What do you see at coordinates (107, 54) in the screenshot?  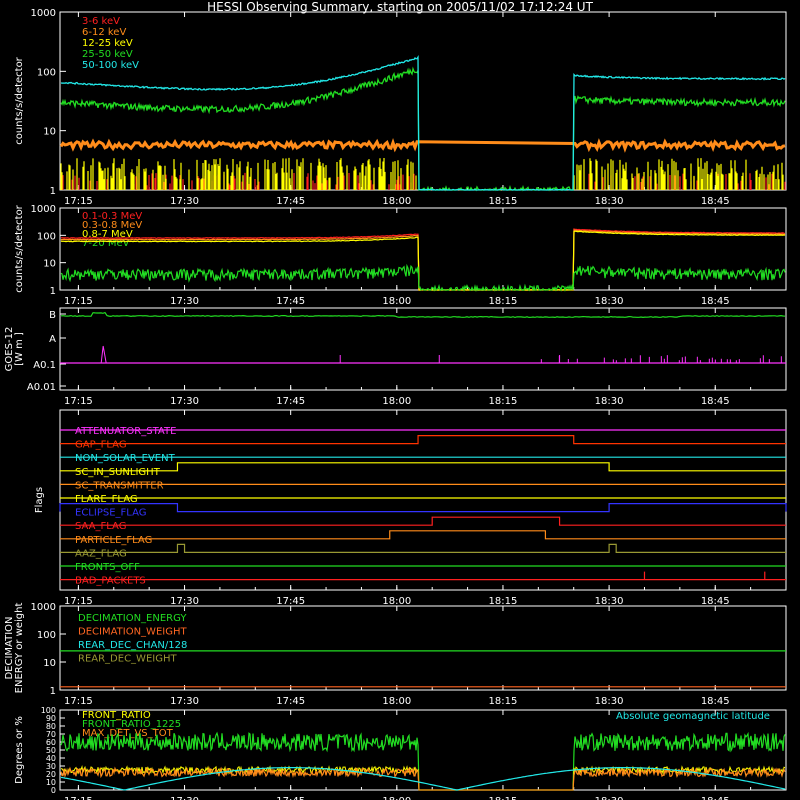 I see `legend-entry: 25-50 keV` at bounding box center [107, 54].